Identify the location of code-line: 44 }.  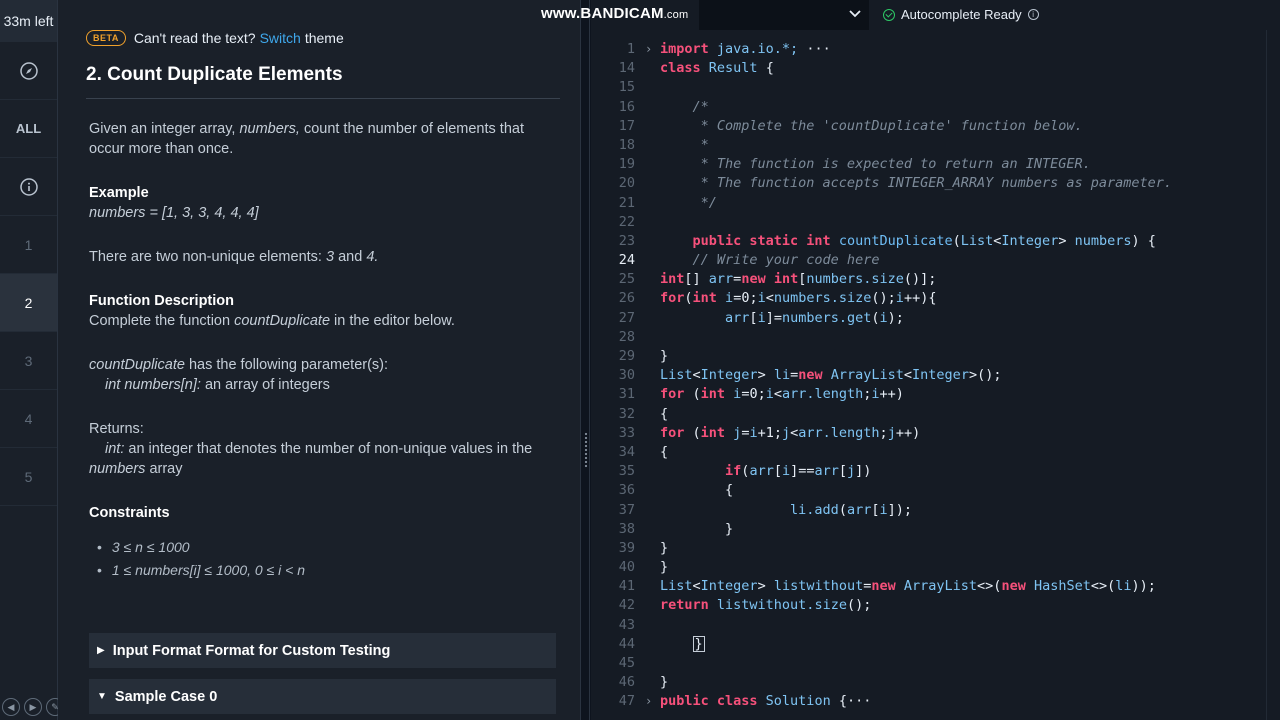
(886, 644).